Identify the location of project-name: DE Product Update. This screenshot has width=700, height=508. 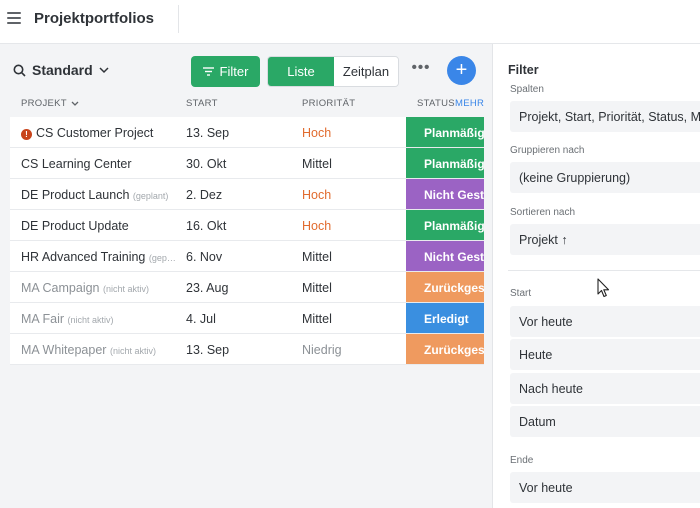
(75, 226).